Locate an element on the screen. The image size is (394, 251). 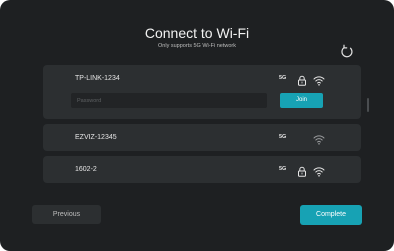
network-item-1602-2: 1602-2 5G is located at coordinates (202, 169).